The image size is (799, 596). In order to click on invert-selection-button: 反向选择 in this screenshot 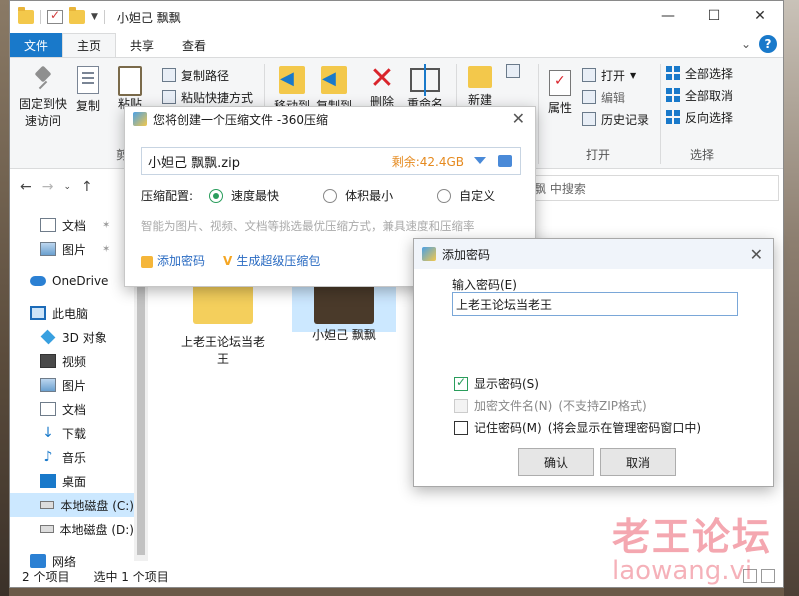, I will do `click(699, 117)`.